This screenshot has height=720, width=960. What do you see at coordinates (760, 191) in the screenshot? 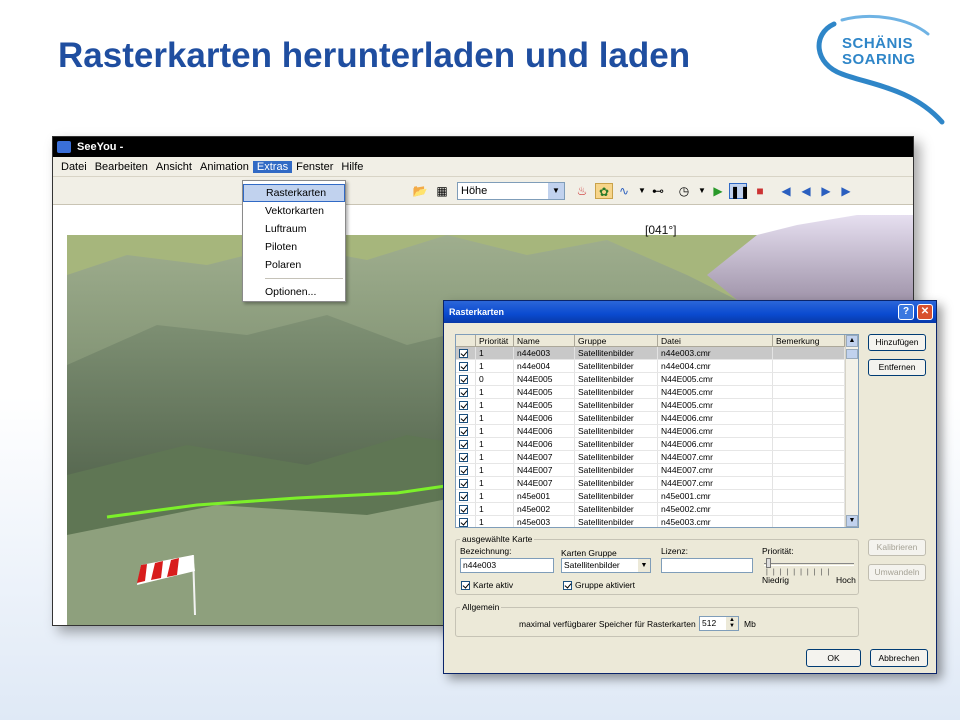
I see `stop-icon: ■` at bounding box center [760, 191].